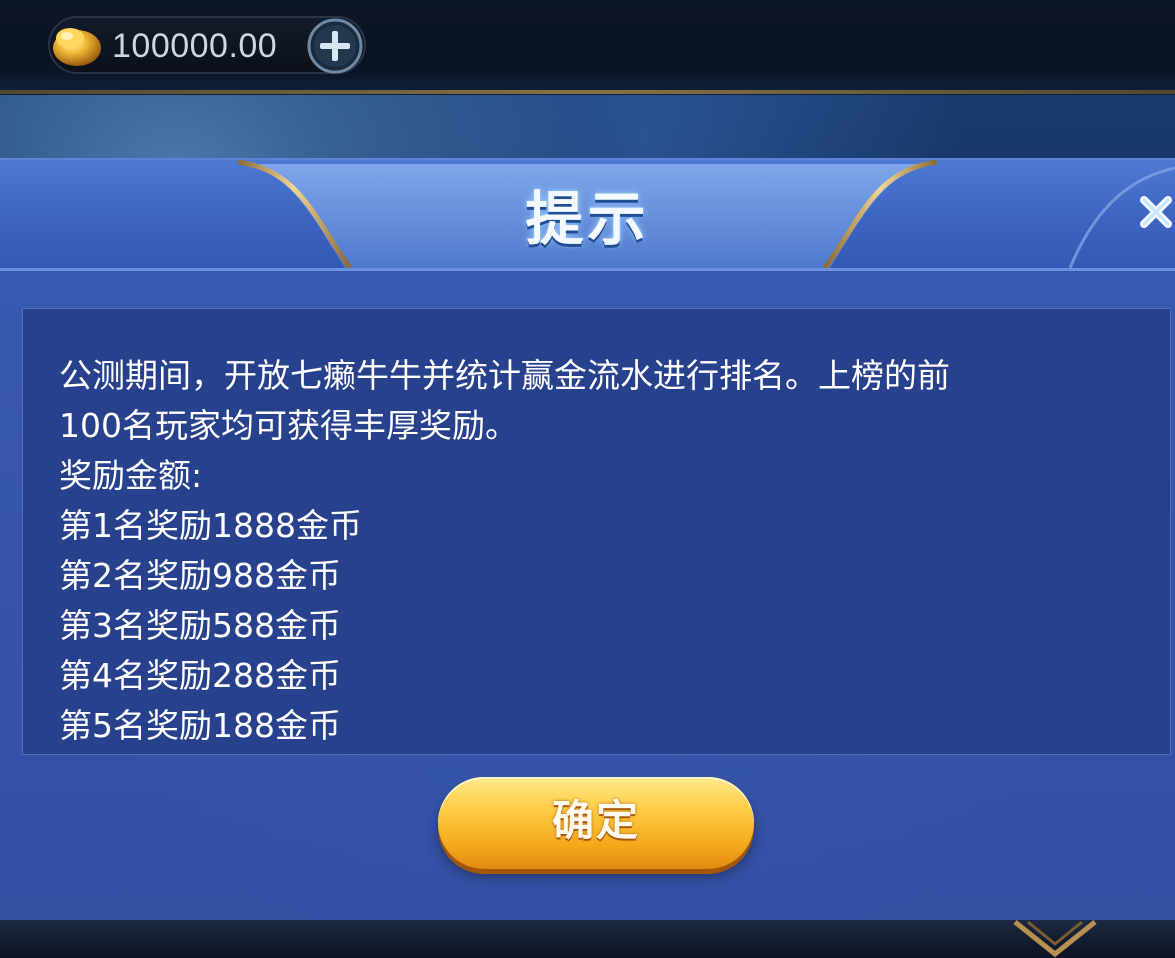  Describe the element at coordinates (1055, 939) in the screenshot. I see `chevron-down-icon` at that location.